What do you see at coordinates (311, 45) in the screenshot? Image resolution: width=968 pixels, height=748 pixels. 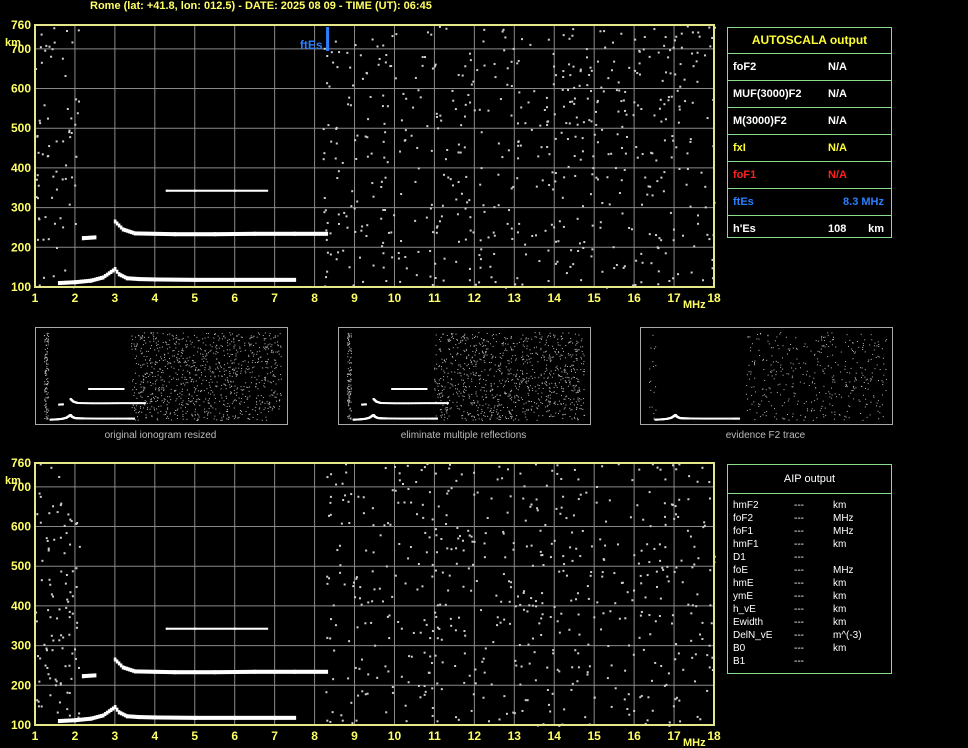 I see `ftes-marker-label: ftEs` at bounding box center [311, 45].